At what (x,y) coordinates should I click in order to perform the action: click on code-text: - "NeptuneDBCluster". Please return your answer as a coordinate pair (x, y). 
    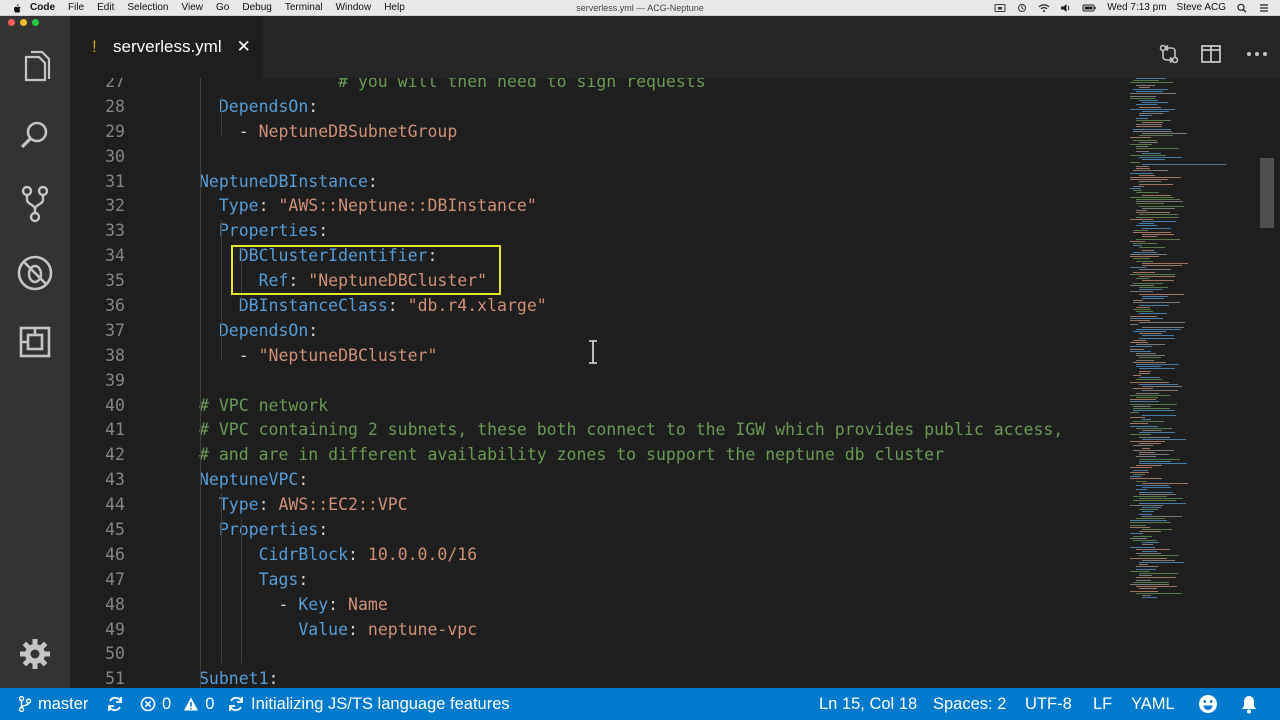
    Looking at the image, I should click on (318, 356).